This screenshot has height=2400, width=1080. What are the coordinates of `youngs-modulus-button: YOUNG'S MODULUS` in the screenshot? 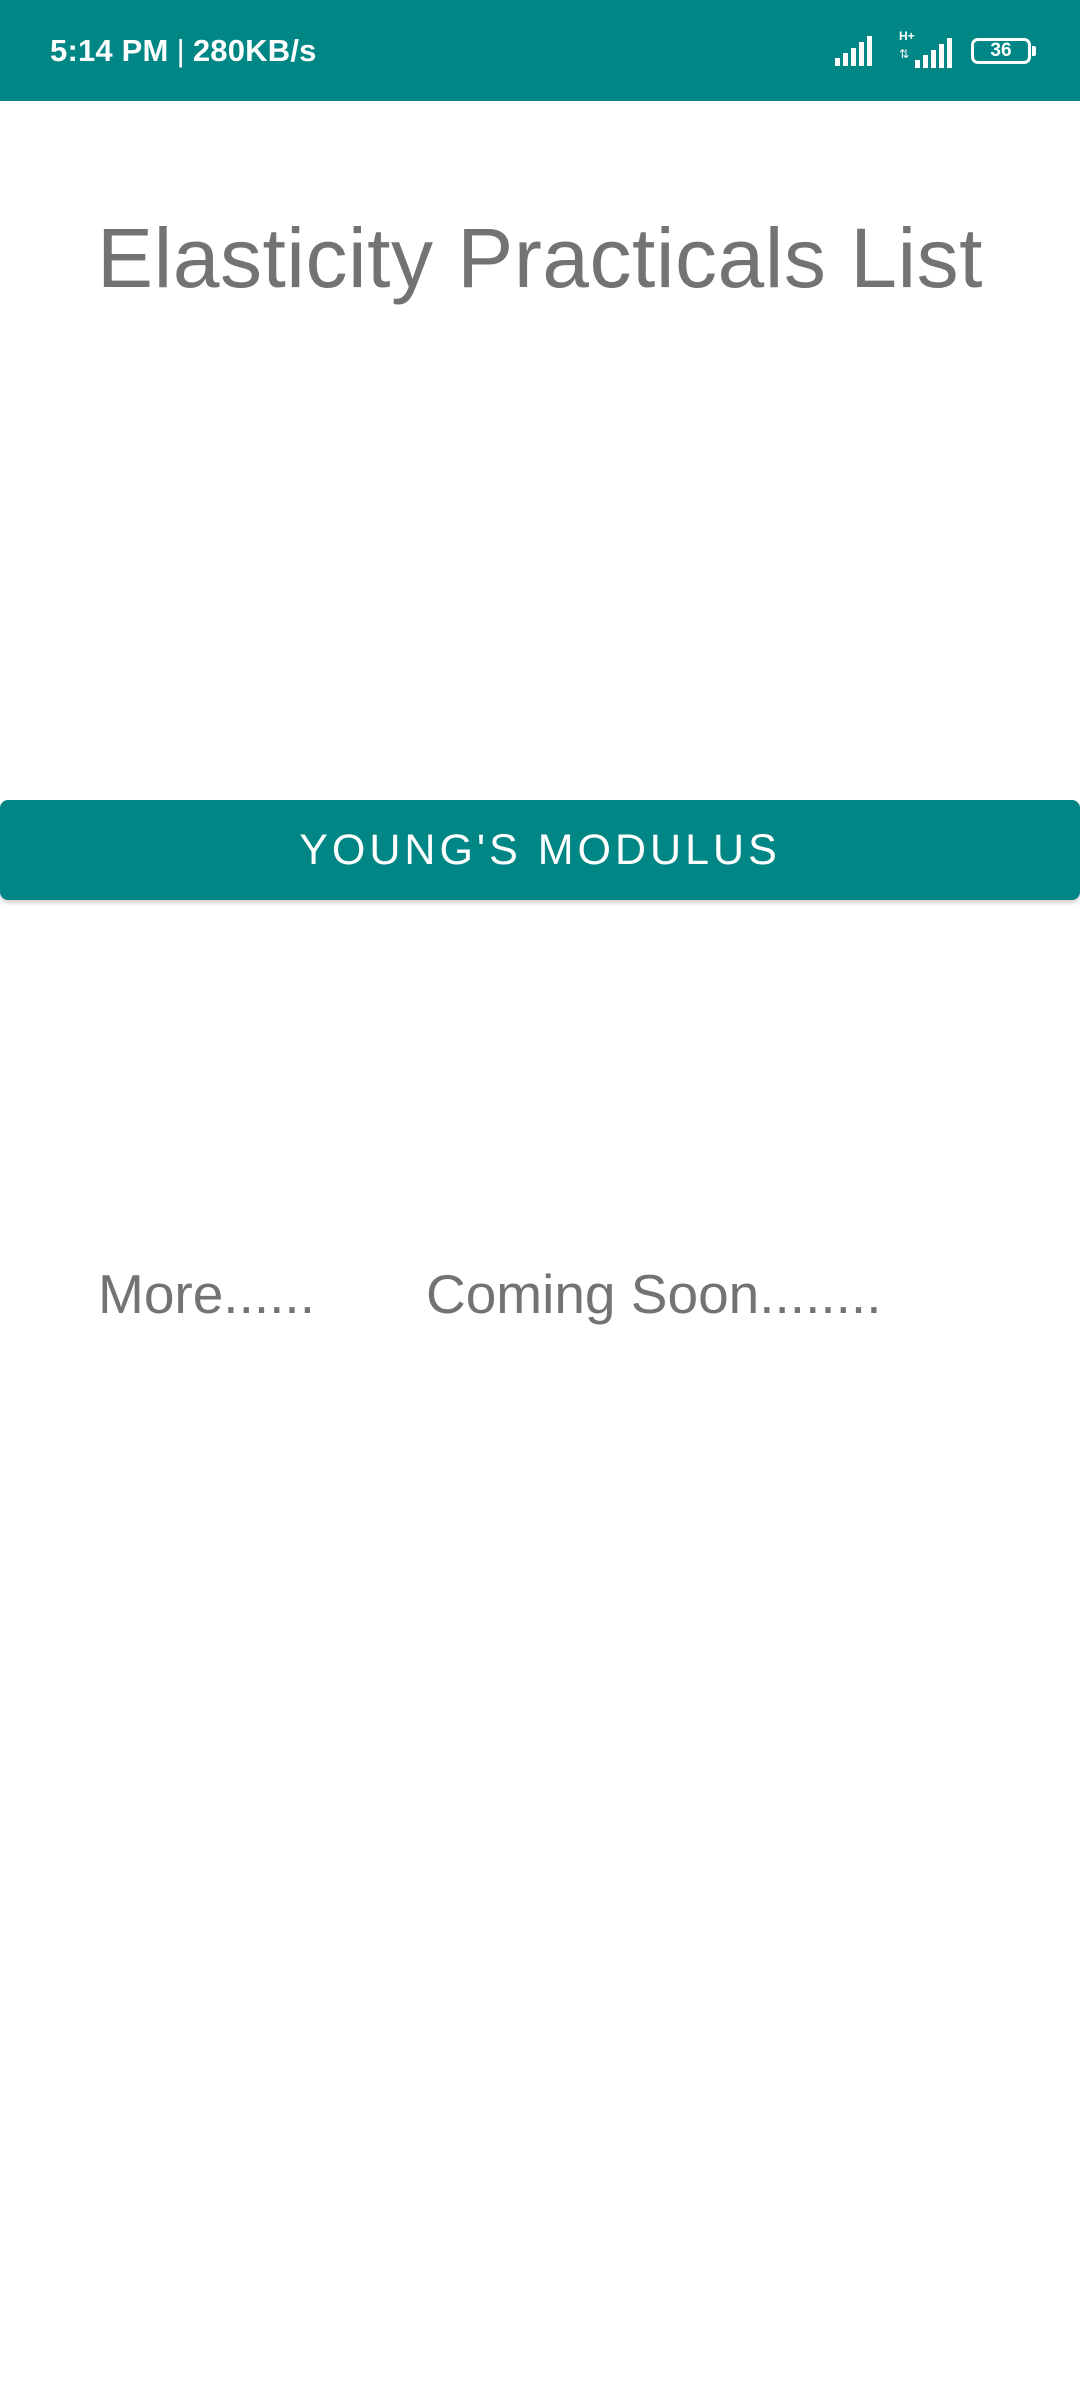 It's located at (540, 850).